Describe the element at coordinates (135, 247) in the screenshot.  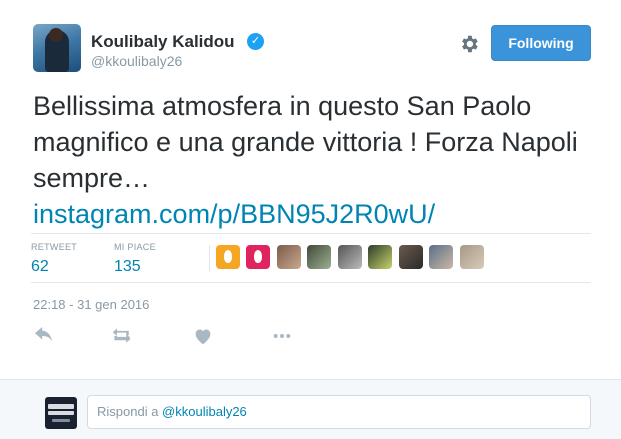
I see `like-stat-label: MI PIACE` at that location.